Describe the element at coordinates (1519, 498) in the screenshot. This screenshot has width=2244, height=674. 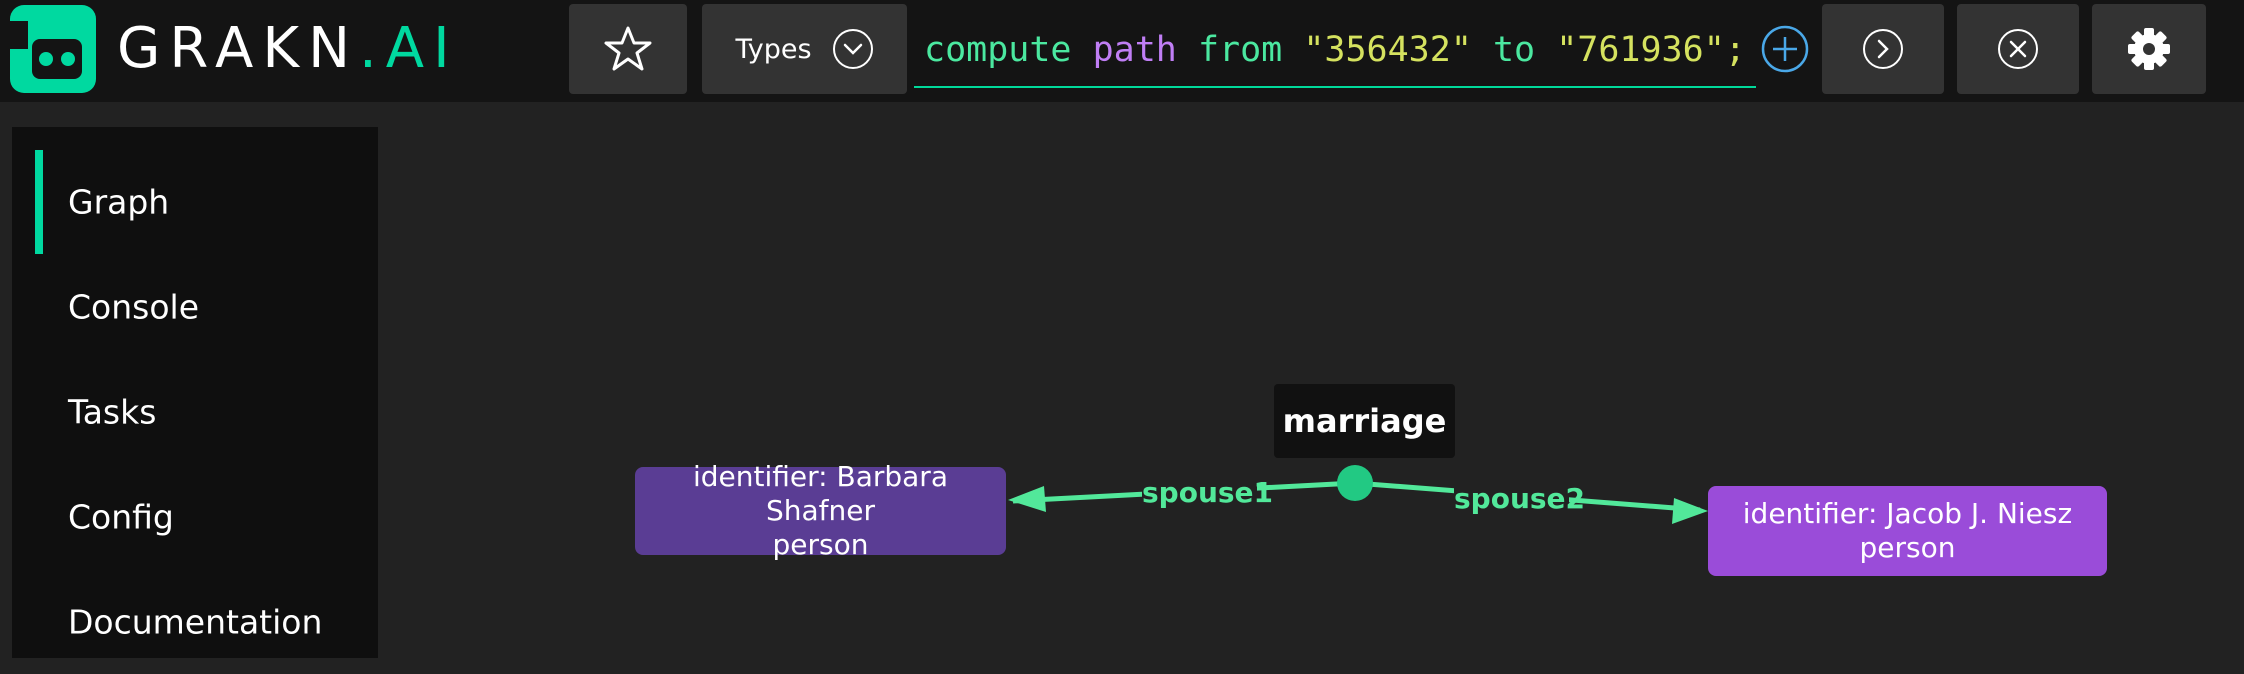
I see `edge-label-spouse2: spouse2` at that location.